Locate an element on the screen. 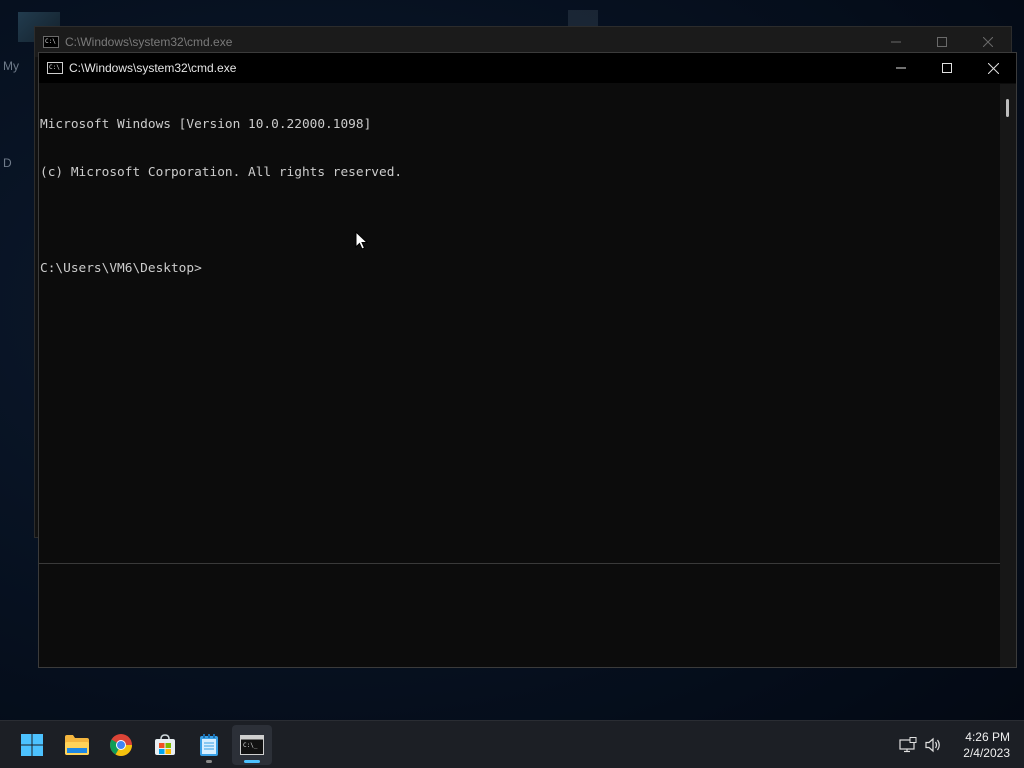 Image resolution: width=1024 pixels, height=768 pixels. start-button is located at coordinates (32, 745).